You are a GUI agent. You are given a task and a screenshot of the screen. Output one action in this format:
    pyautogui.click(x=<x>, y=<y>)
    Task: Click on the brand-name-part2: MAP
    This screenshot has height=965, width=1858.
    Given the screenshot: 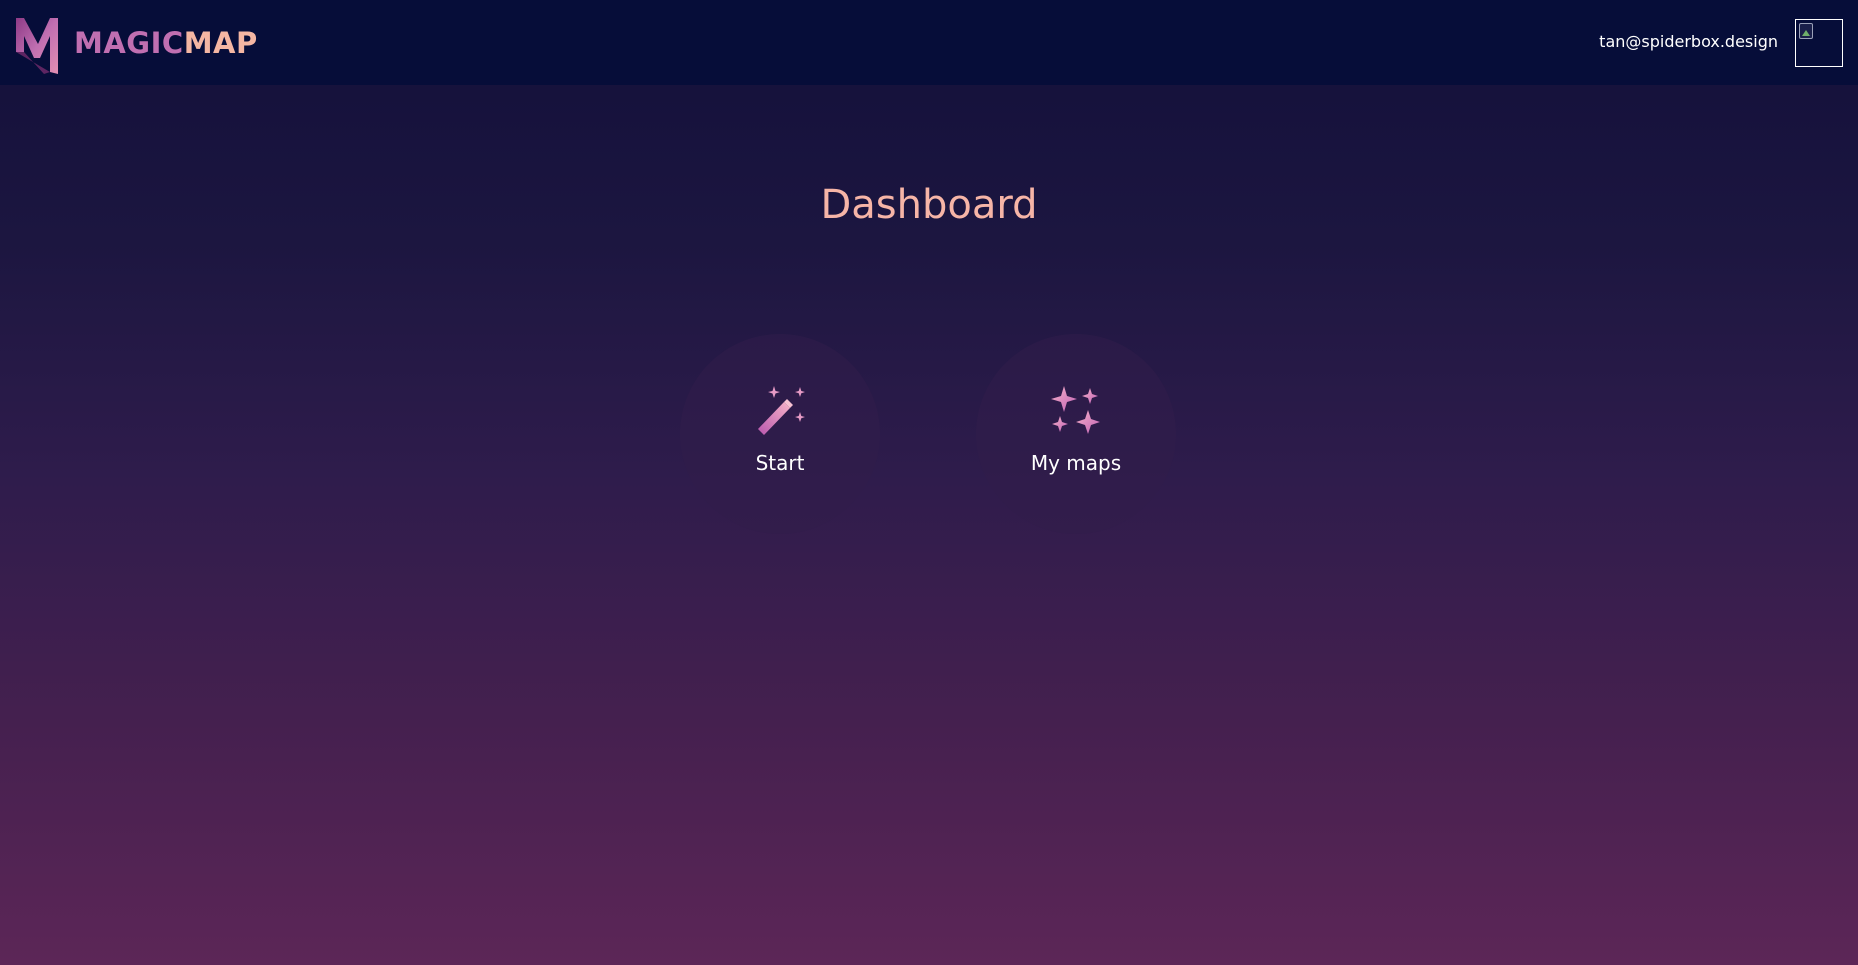 What is the action you would take?
    pyautogui.click(x=220, y=42)
    